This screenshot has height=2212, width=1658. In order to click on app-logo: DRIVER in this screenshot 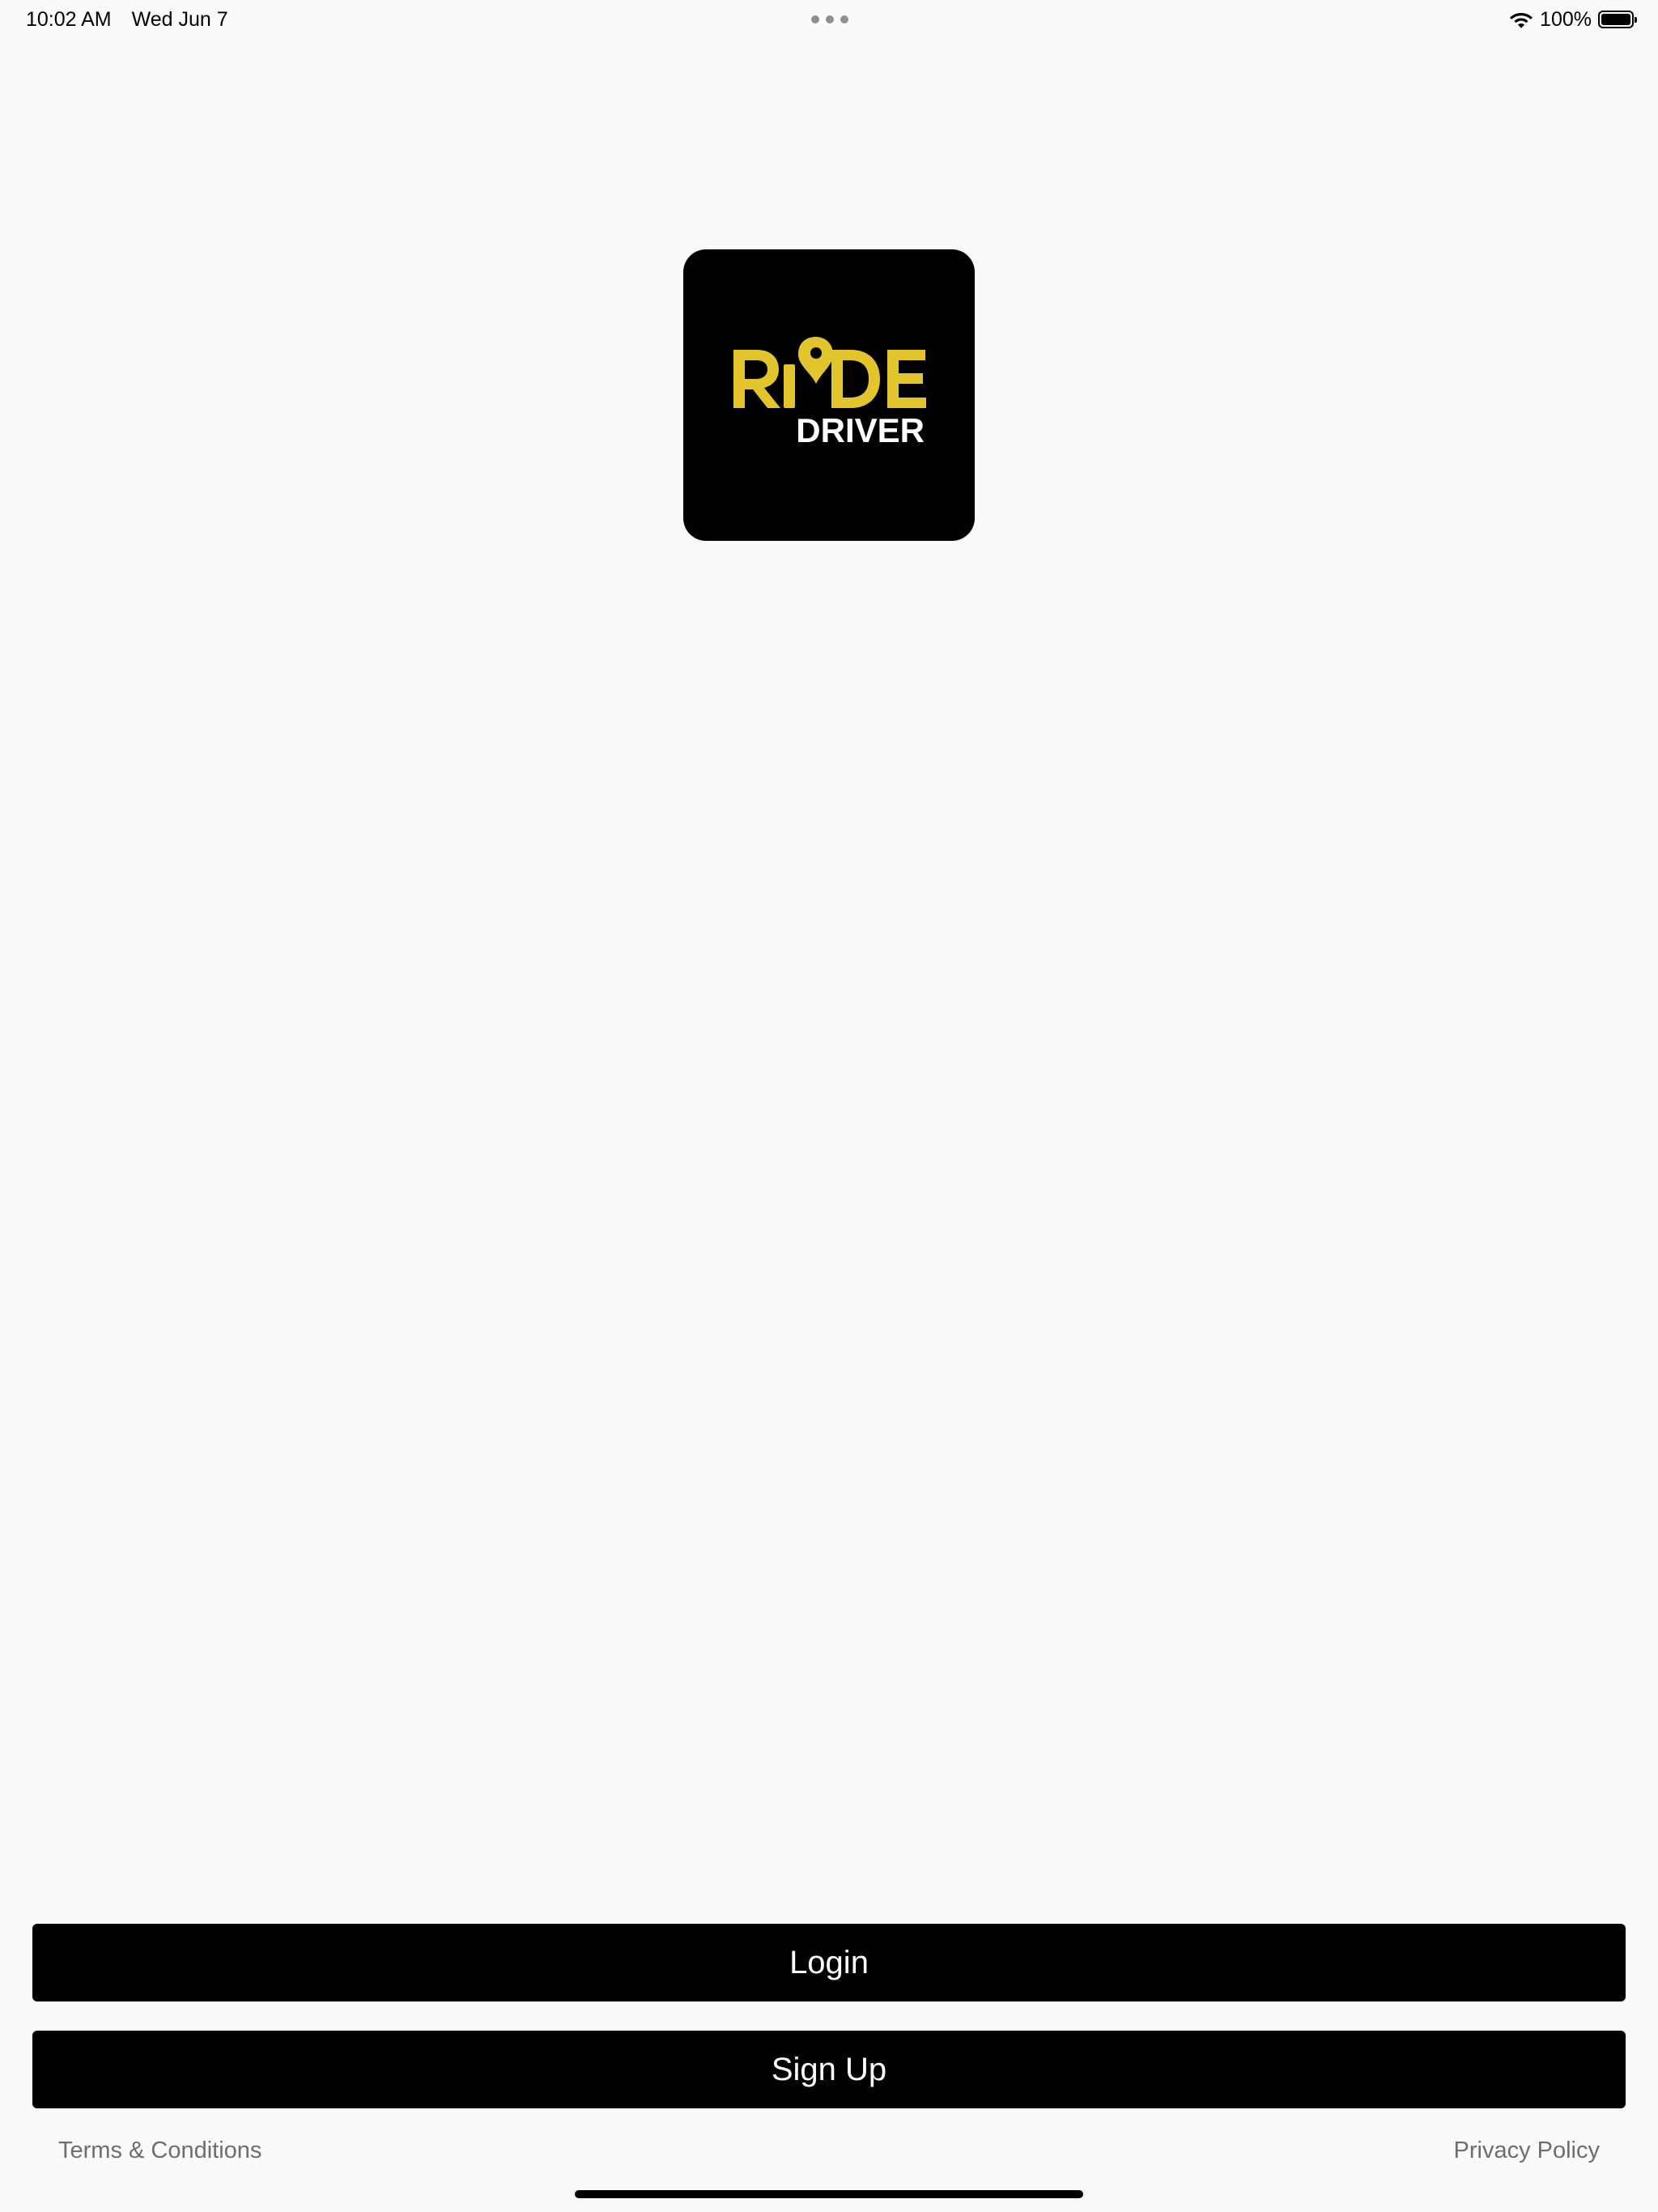, I will do `click(829, 395)`.